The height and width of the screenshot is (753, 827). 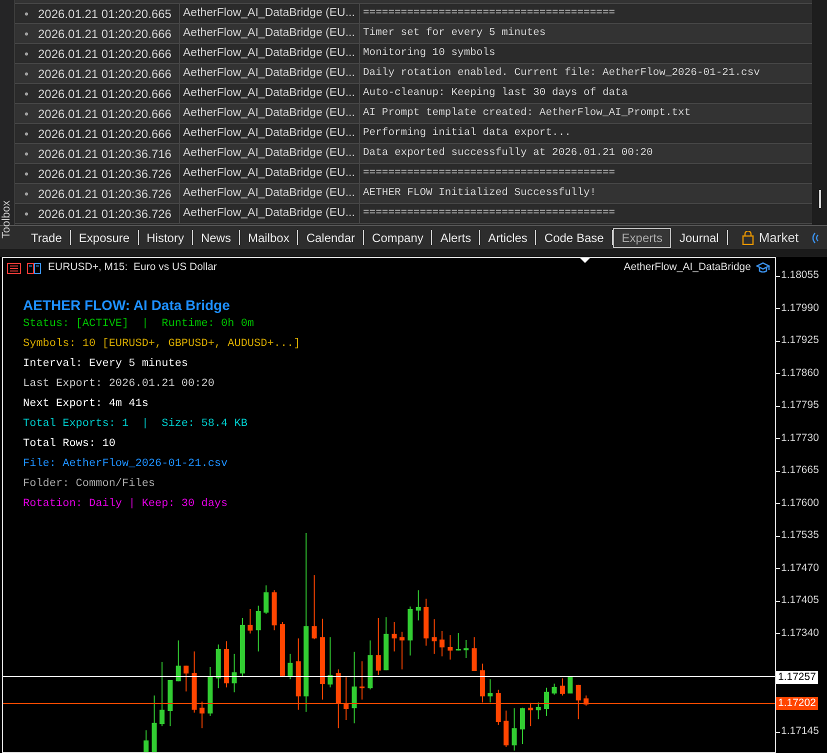 What do you see at coordinates (800, 308) in the screenshot?
I see `price-tick-label: 1.17990` at bounding box center [800, 308].